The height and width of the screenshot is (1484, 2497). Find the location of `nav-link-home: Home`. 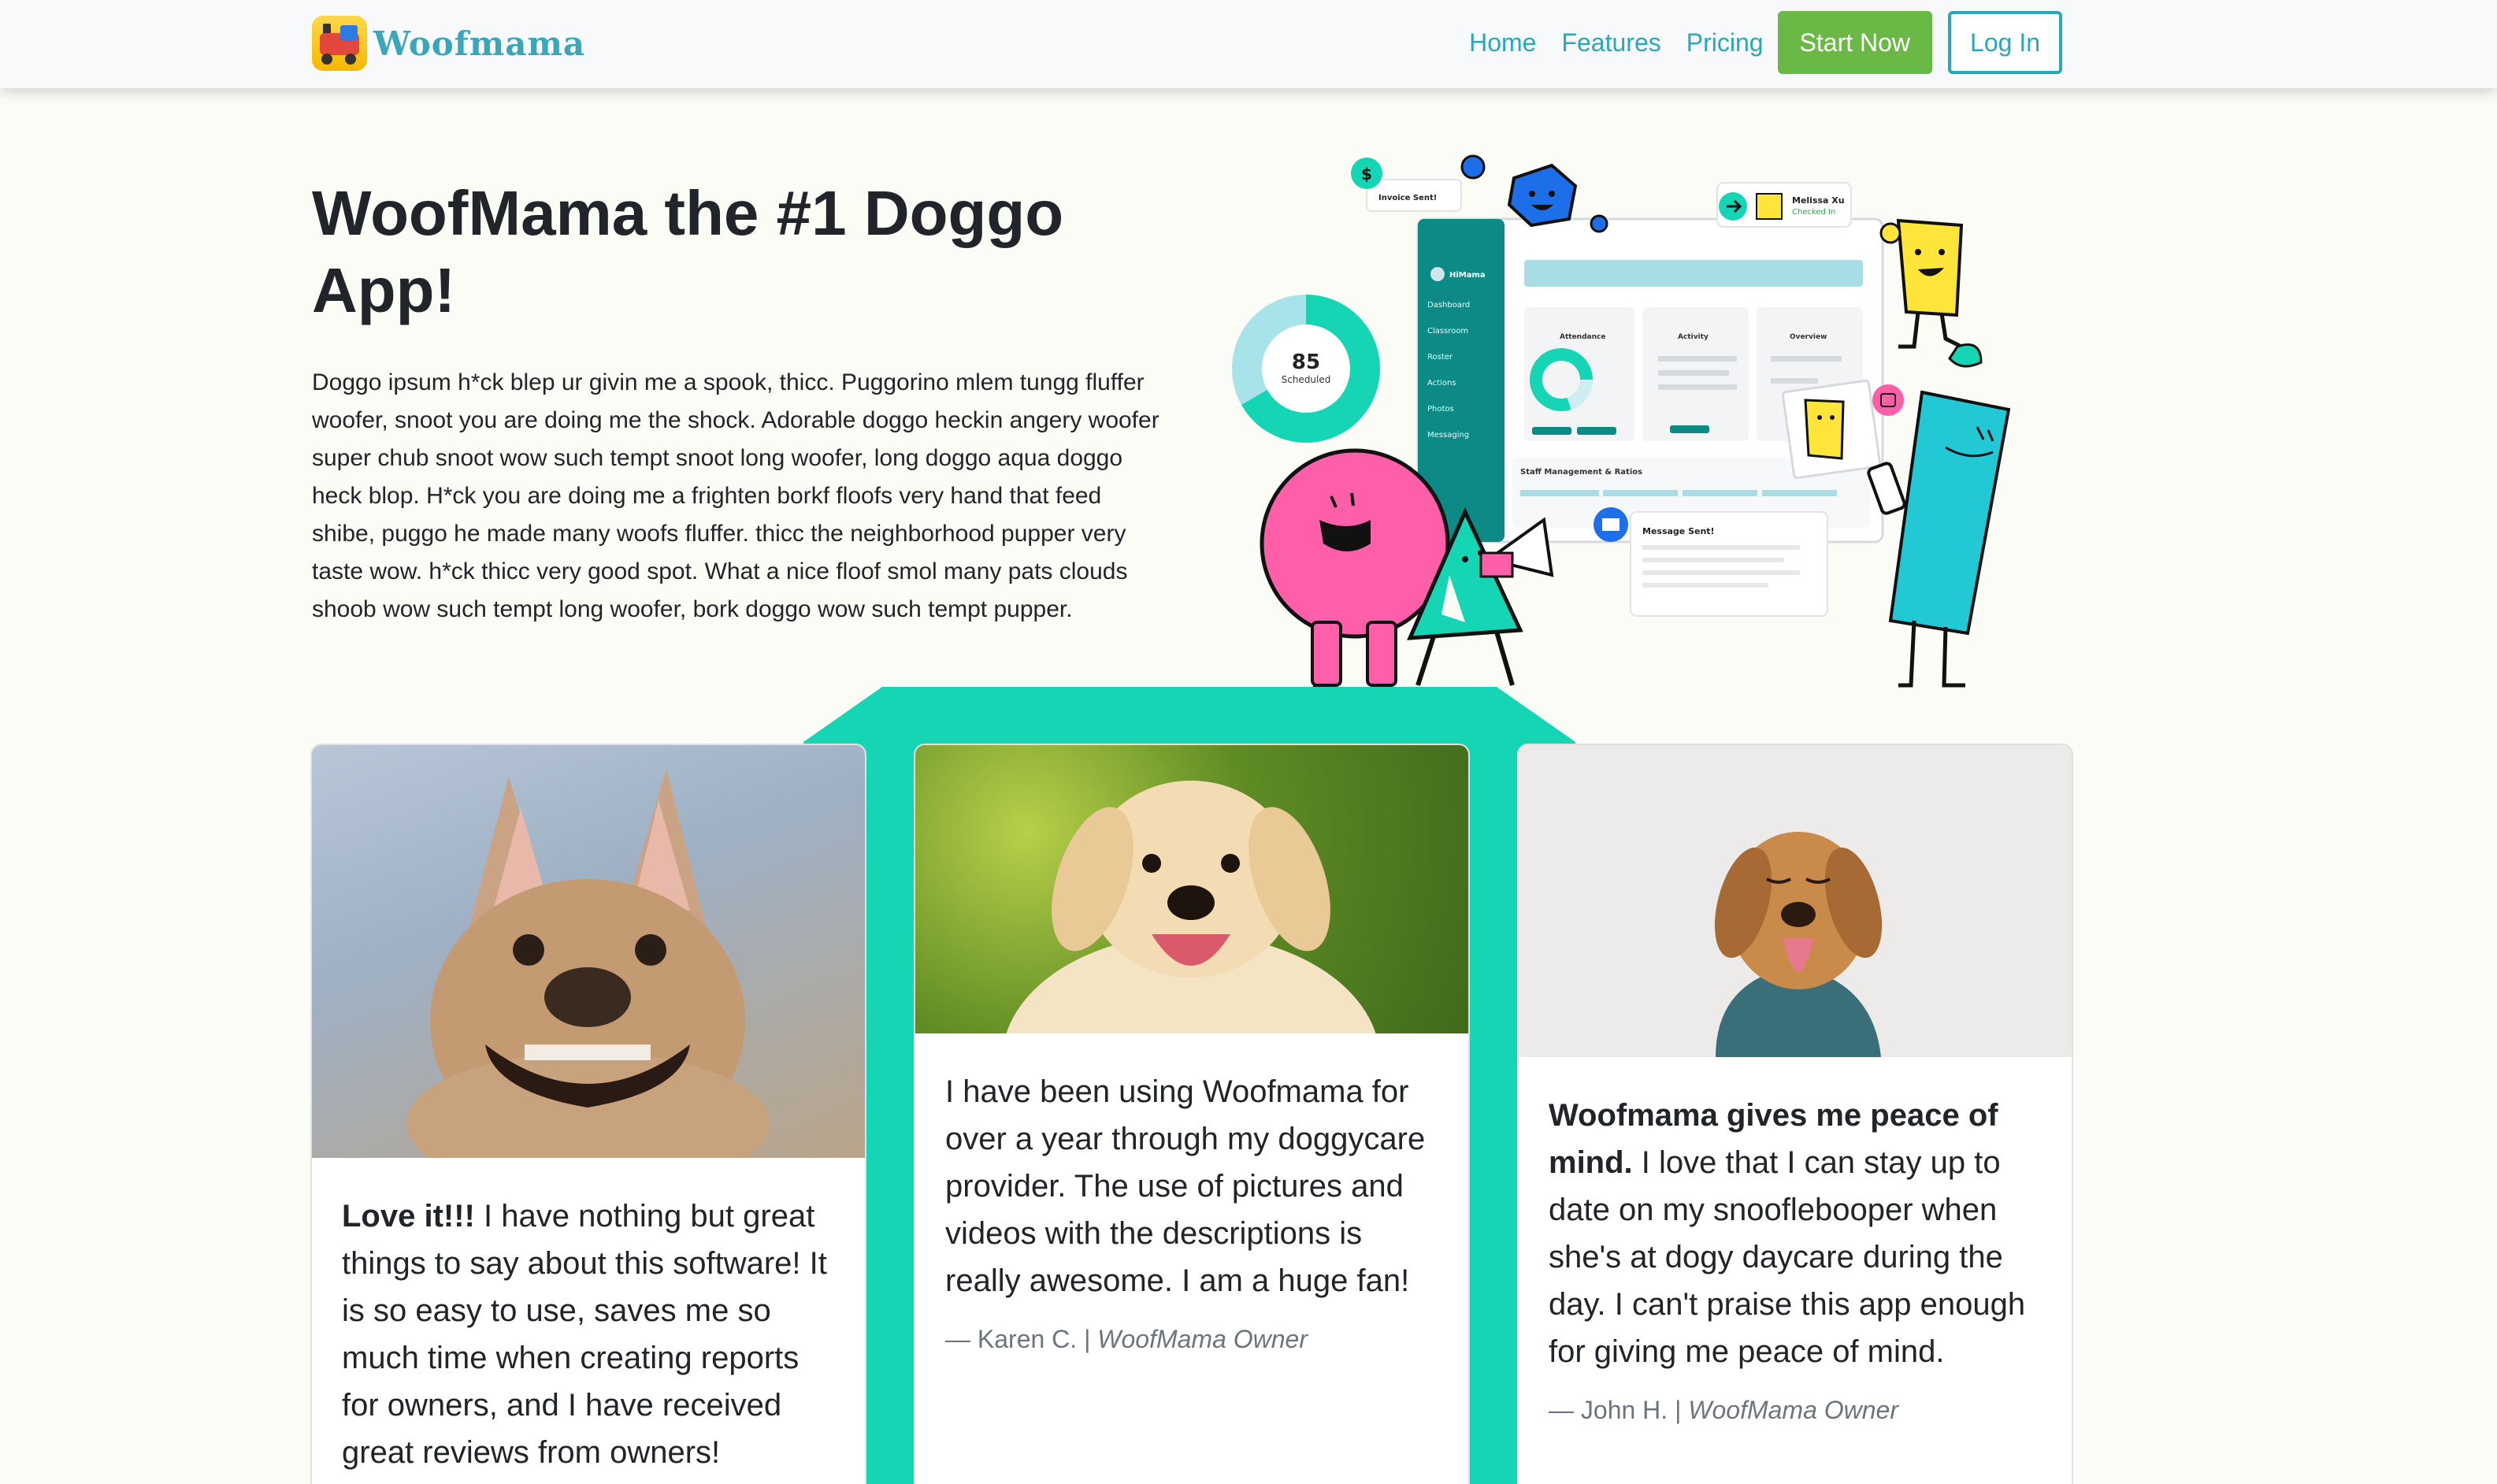

nav-link-home: Home is located at coordinates (1502, 43).